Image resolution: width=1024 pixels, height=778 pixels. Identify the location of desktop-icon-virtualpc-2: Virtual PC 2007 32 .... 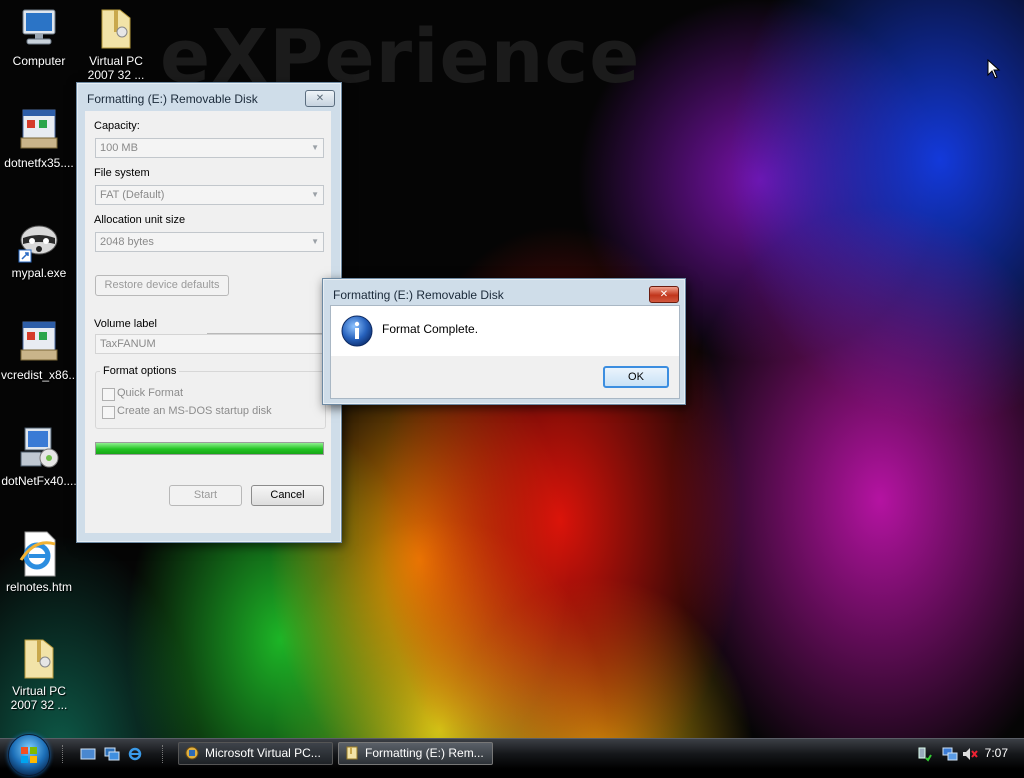
(39, 673).